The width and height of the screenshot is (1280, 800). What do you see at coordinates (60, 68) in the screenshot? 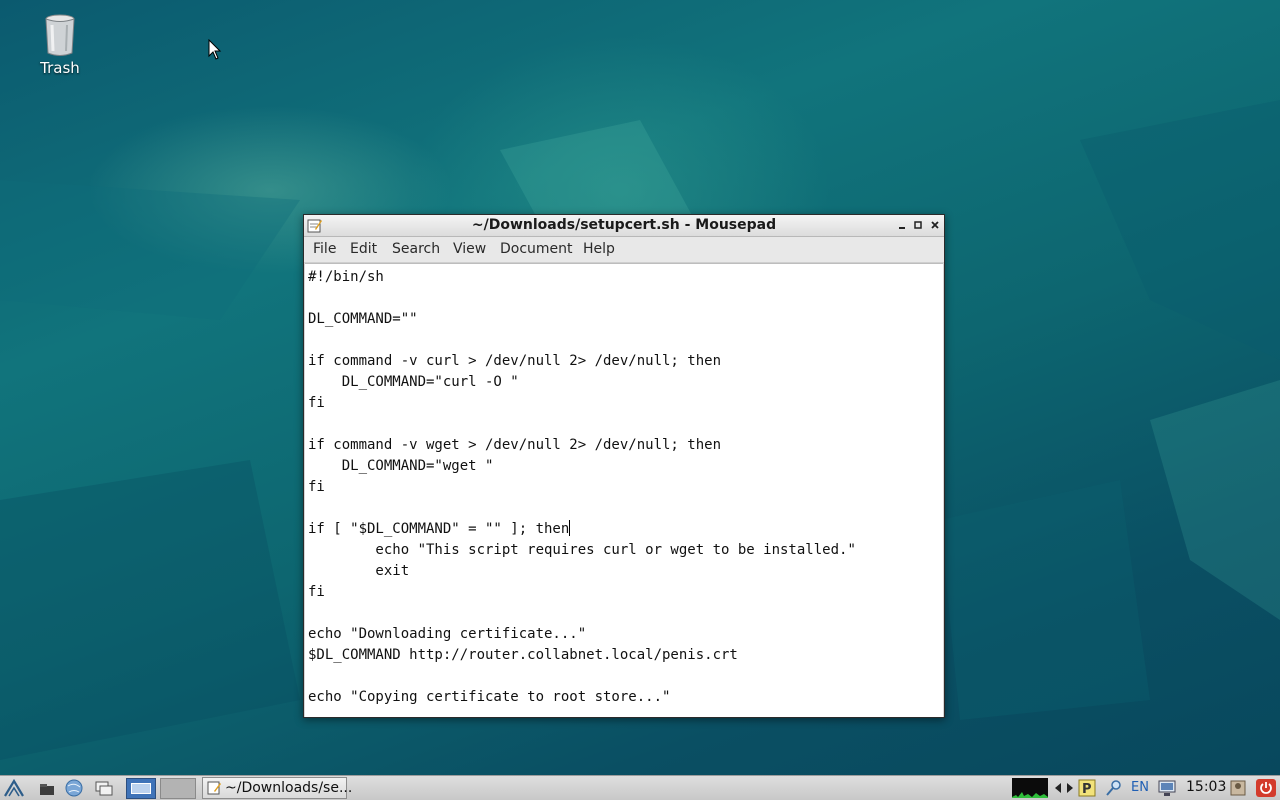
I see `trash-label: Trash` at bounding box center [60, 68].